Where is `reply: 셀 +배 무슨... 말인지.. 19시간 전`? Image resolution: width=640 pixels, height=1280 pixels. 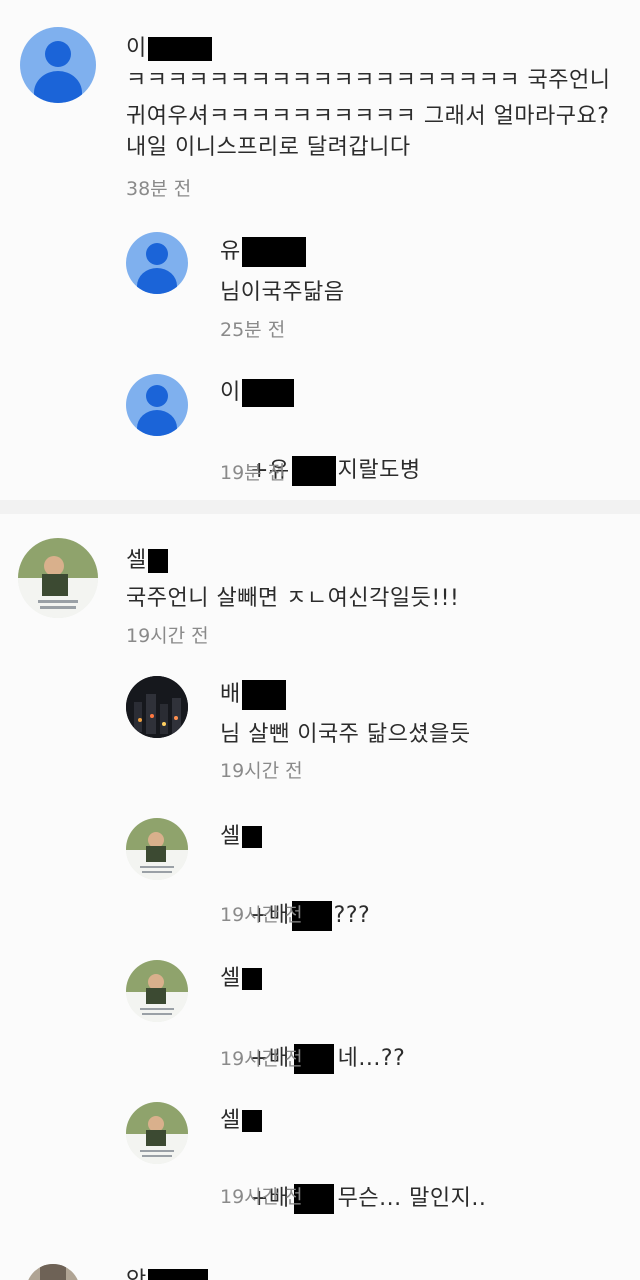
reply: 셀 +배 무슨... 말인지.. 19시간 전 is located at coordinates (320, 1161).